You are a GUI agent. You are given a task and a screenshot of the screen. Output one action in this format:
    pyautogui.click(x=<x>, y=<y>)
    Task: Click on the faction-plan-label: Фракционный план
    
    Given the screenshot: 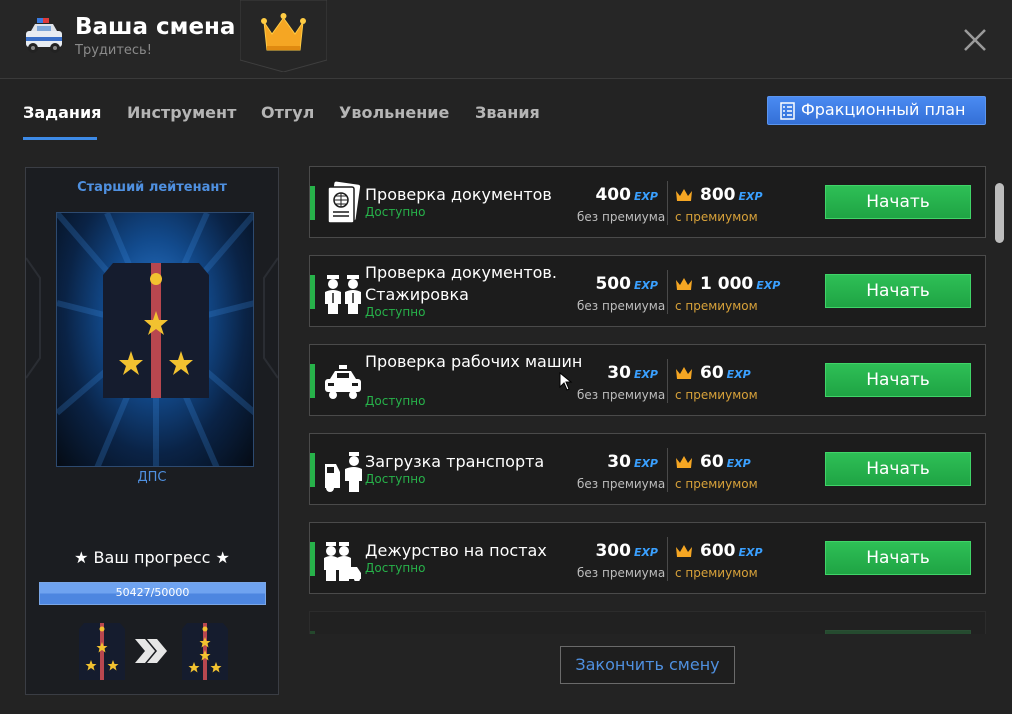 What is the action you would take?
    pyautogui.click(x=883, y=109)
    